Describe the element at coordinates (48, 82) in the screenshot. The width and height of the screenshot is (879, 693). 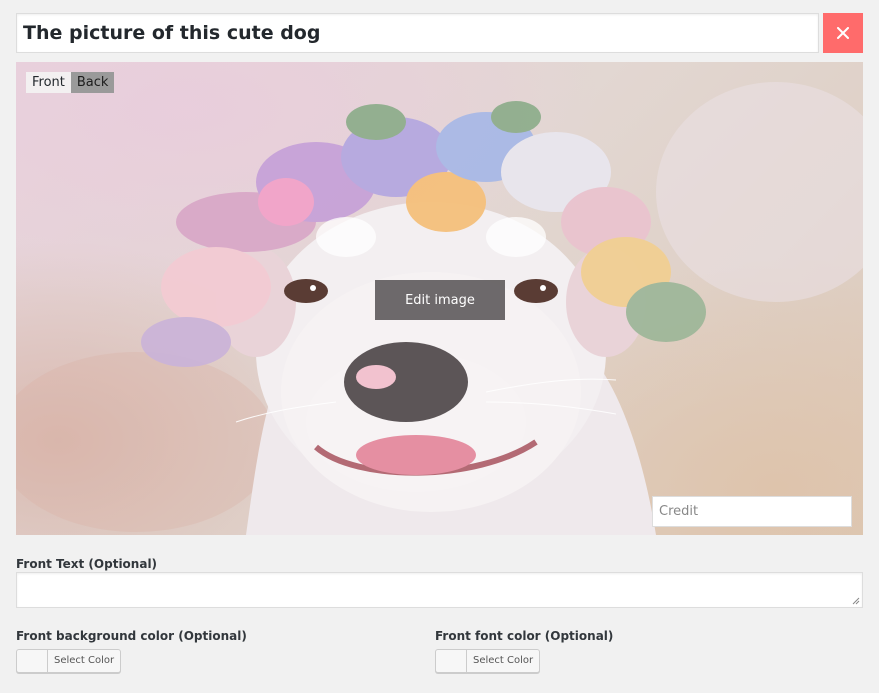
I see `front-face-tab: Front` at that location.